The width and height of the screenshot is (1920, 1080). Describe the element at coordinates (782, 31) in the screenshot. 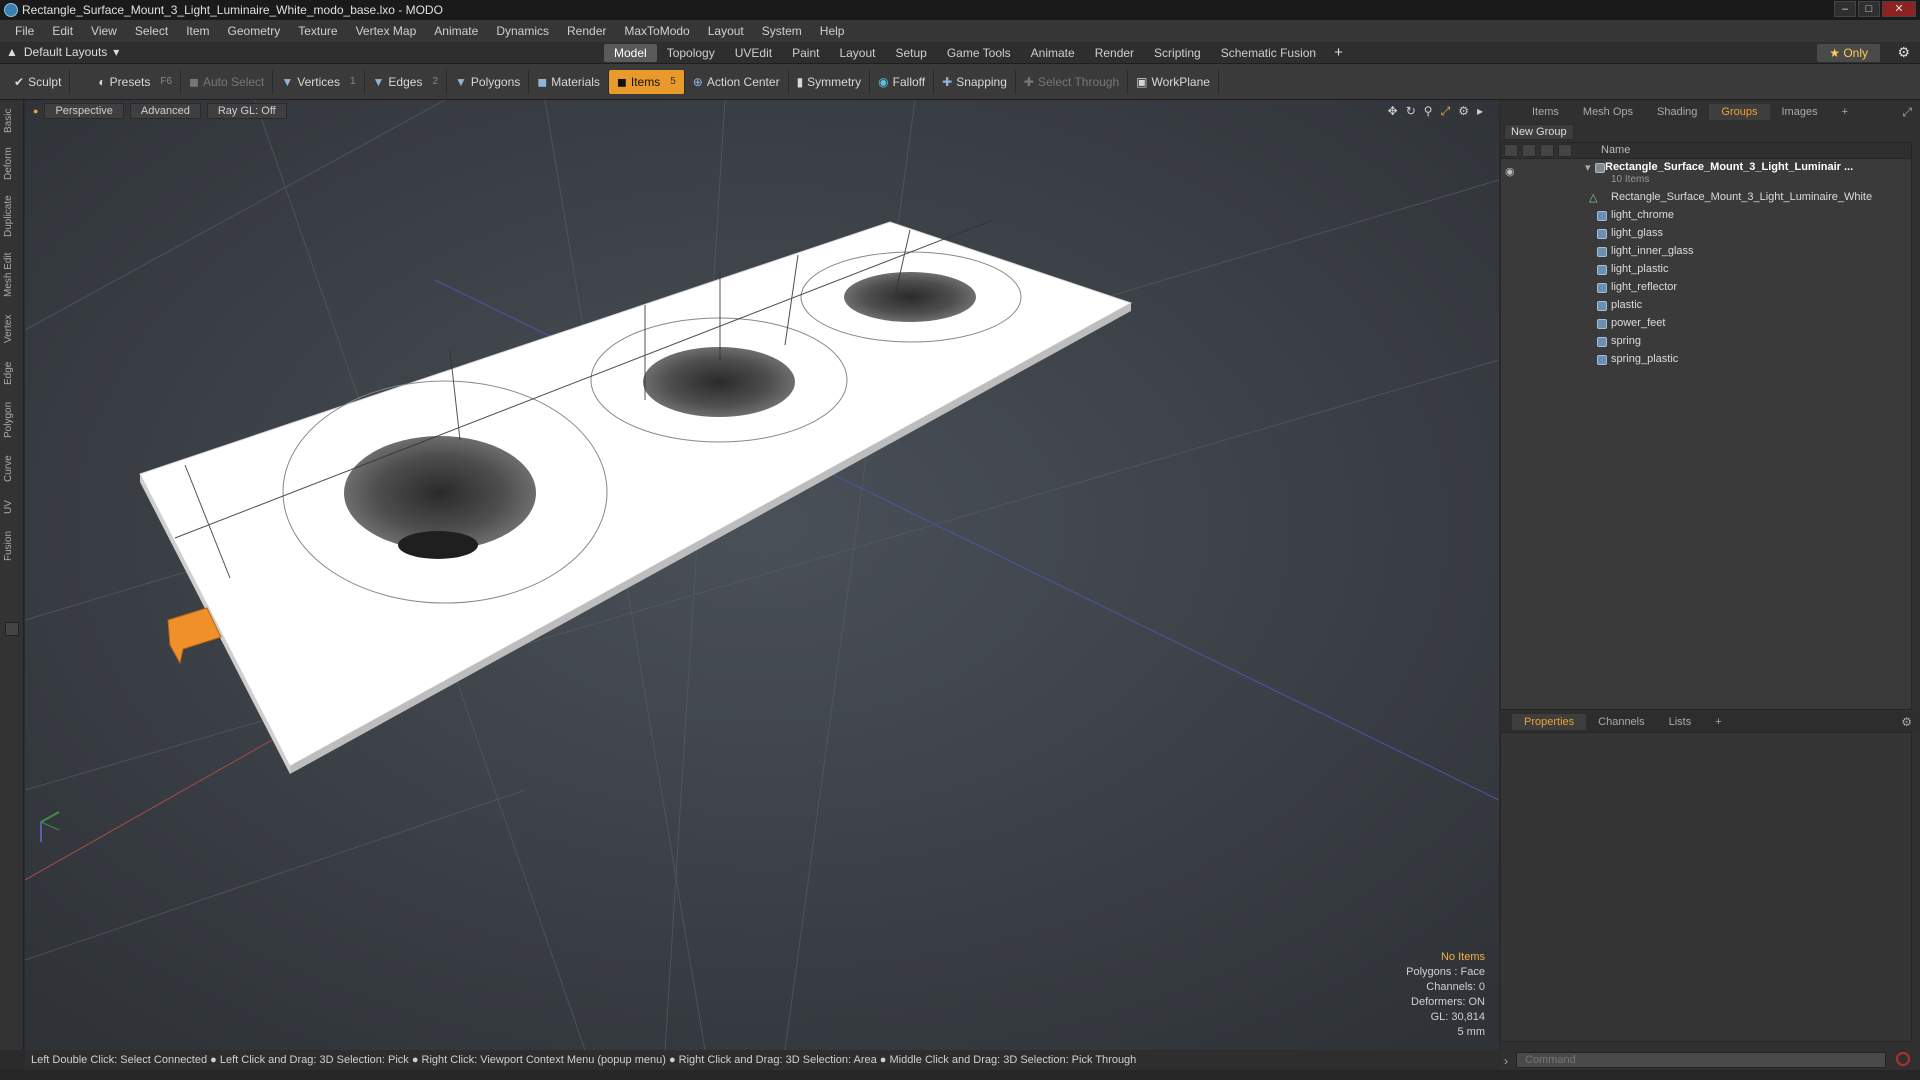

I see `menu-system: System` at that location.